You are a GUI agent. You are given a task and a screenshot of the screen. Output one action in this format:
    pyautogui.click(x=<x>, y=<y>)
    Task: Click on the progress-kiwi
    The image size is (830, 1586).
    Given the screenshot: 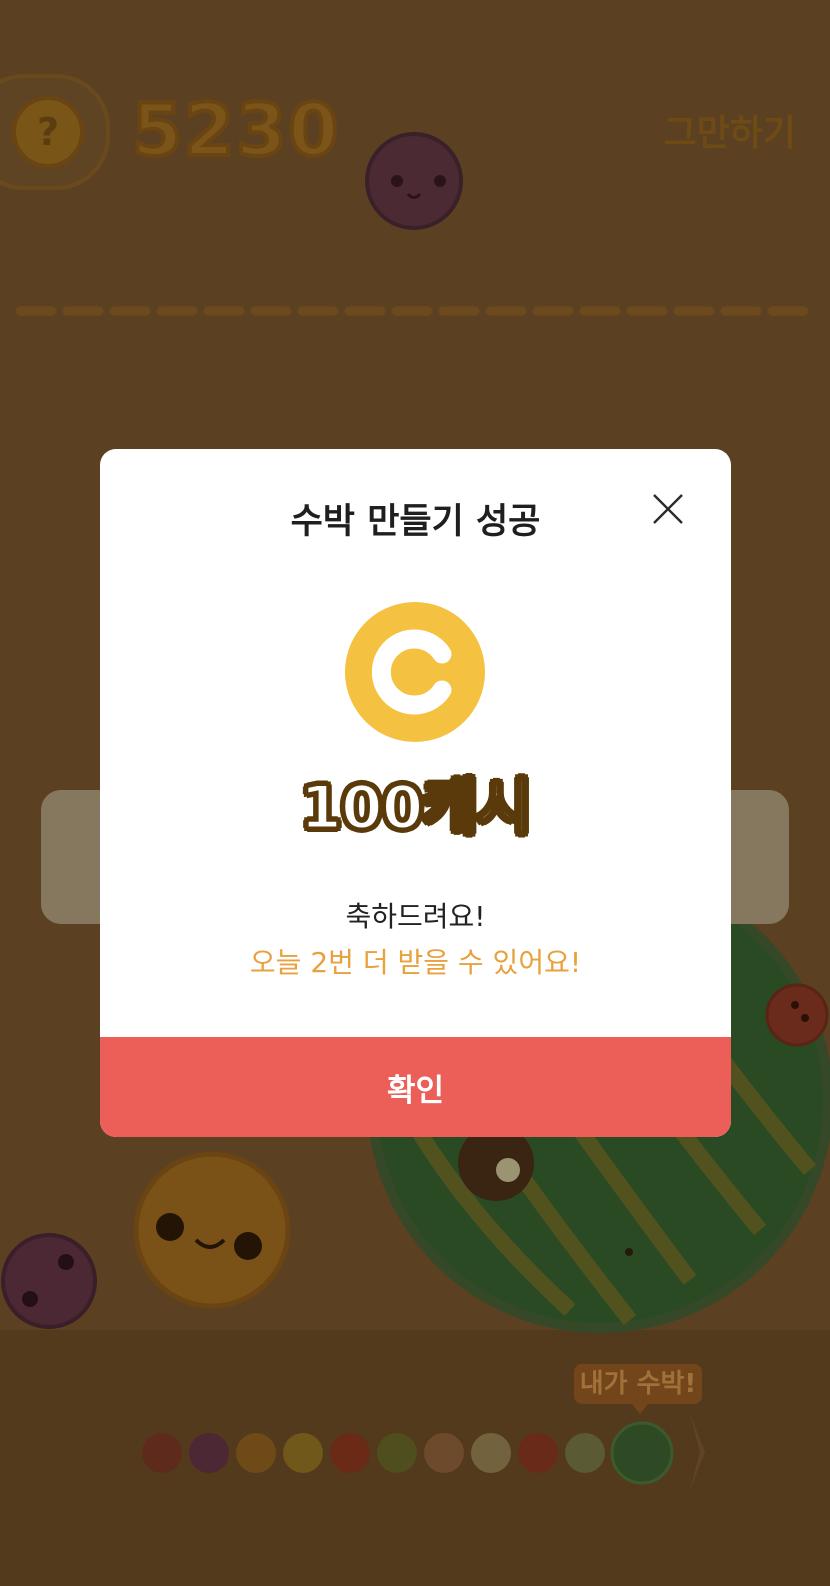 What is the action you would take?
    pyautogui.click(x=397, y=1453)
    